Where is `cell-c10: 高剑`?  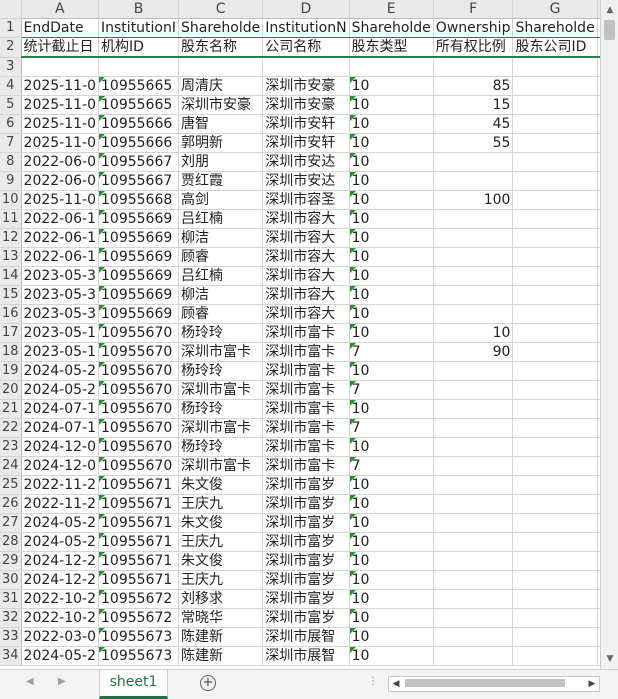 cell-c10: 高剑 is located at coordinates (221, 200).